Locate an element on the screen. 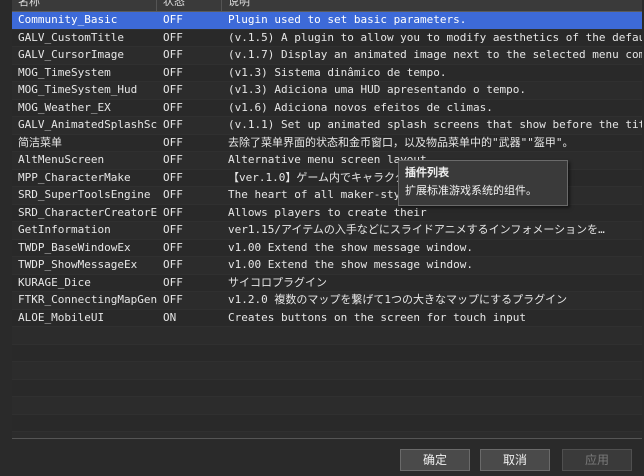 The image size is (644, 476). plugin-list-header: 名称 状态 说明 is located at coordinates (327, 6).